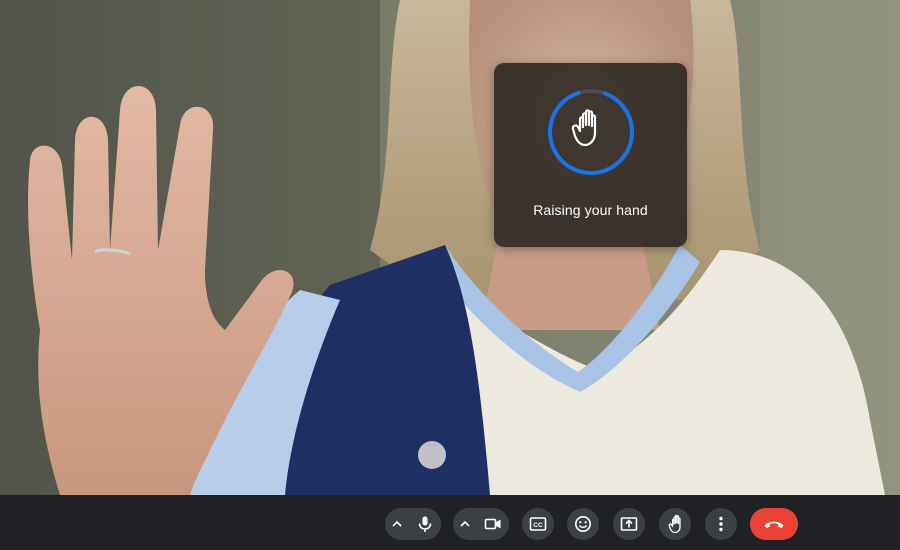 This screenshot has width=900, height=550. I want to click on emoji-icon, so click(583, 524).